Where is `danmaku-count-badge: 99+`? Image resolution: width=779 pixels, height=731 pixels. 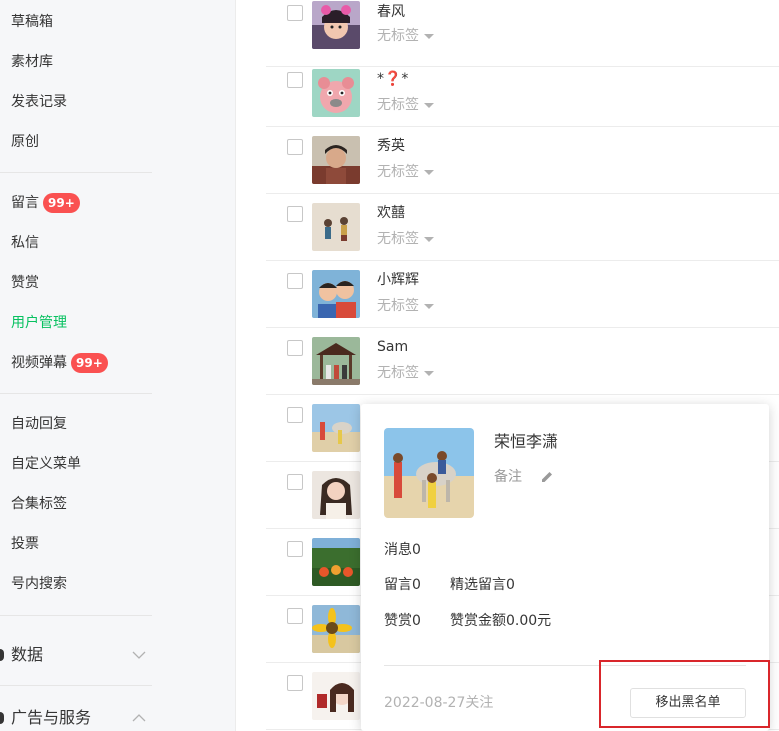 danmaku-count-badge: 99+ is located at coordinates (89, 363).